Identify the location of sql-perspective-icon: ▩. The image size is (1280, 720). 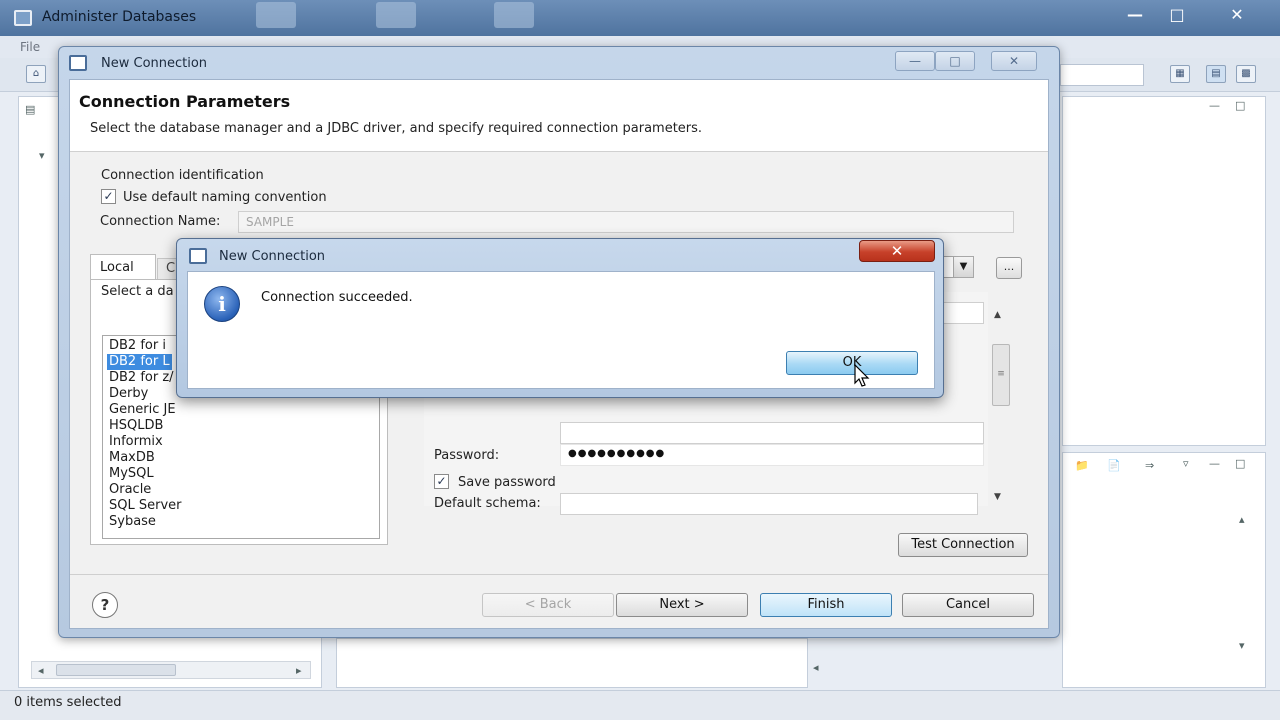
(1246, 74).